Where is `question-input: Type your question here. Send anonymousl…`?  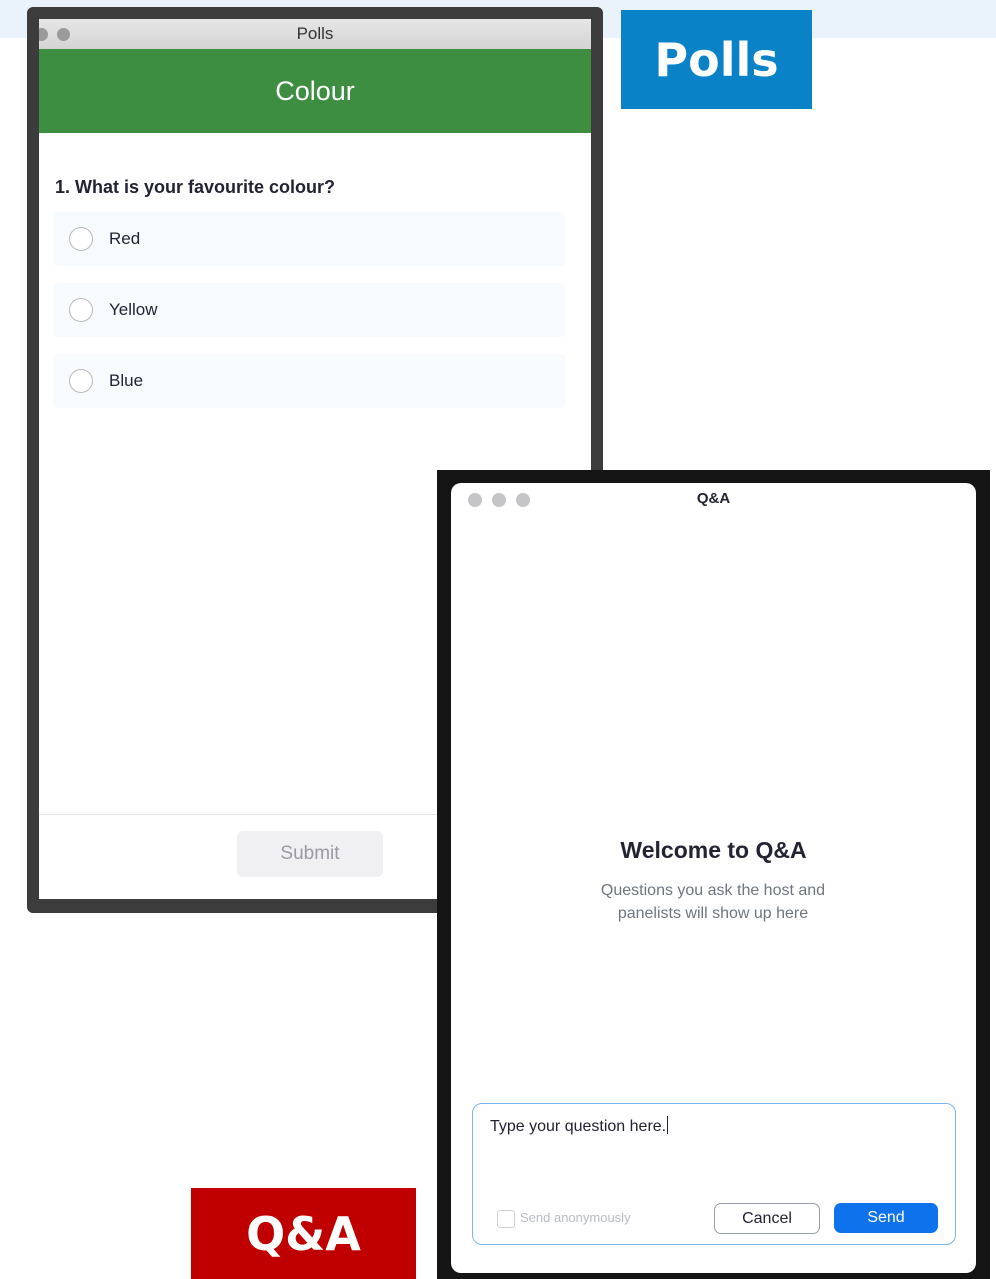
question-input: Type your question here. Send anonymousl… is located at coordinates (714, 1174).